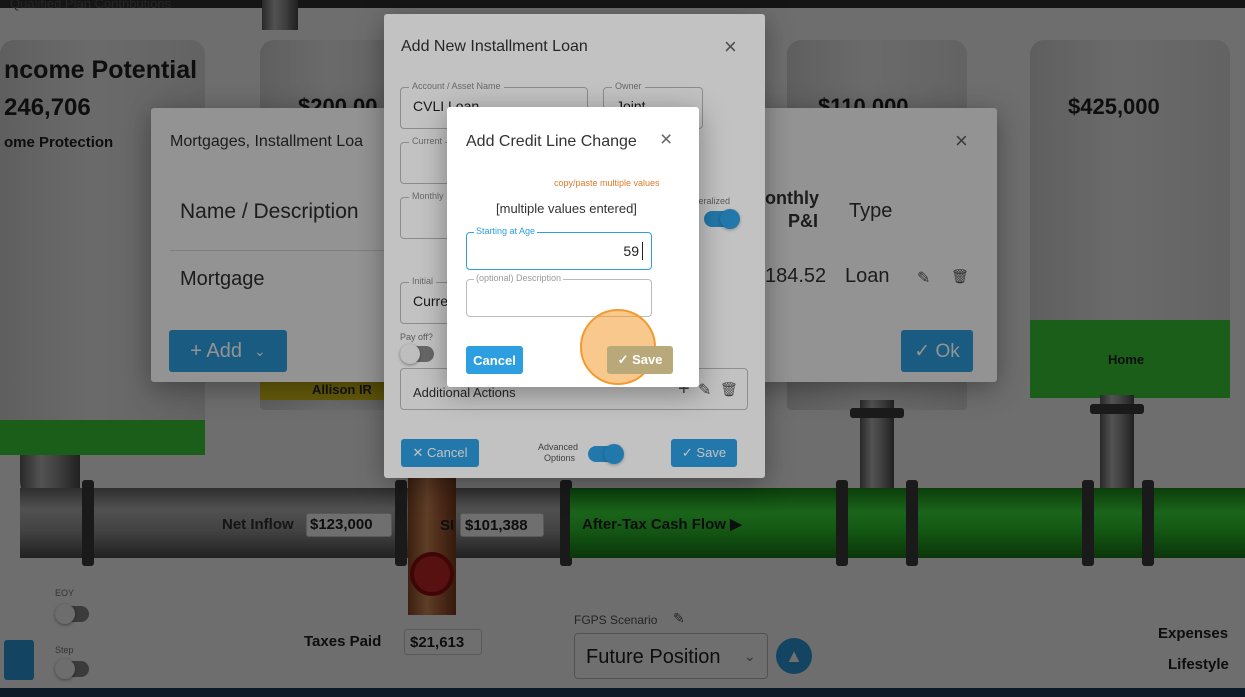  I want to click on starting-age-field: Starting at Age 59, so click(559, 248).